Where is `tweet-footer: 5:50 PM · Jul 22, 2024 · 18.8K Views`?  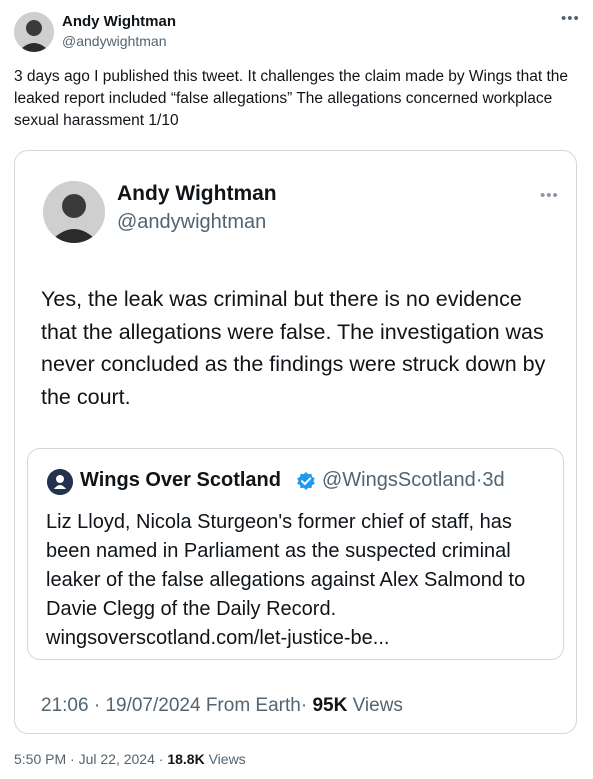 tweet-footer: 5:50 PM · Jul 22, 2024 · 18.8K Views is located at coordinates (130, 759).